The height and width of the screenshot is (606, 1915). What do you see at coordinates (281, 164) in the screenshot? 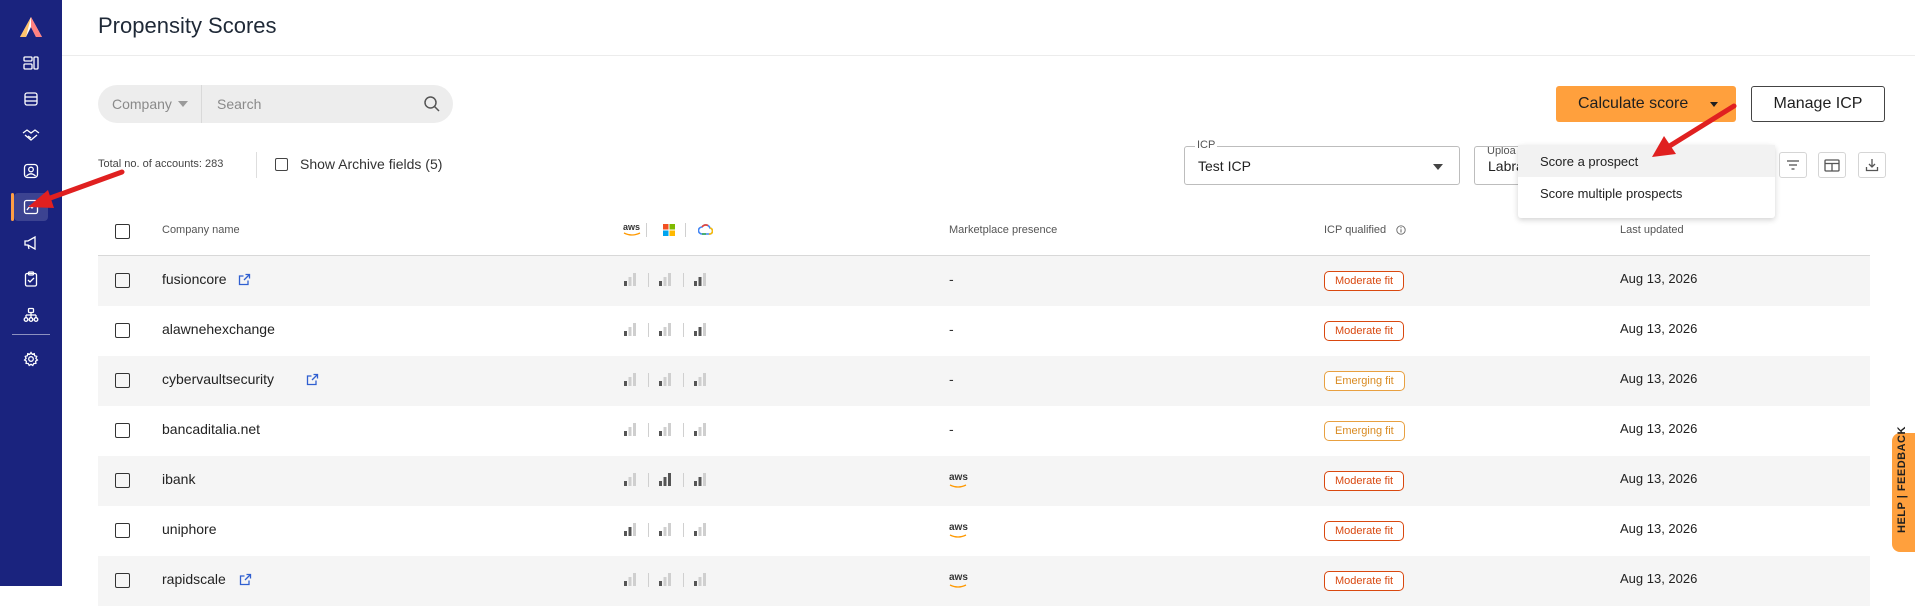
I see `archive-fields-checkbox` at bounding box center [281, 164].